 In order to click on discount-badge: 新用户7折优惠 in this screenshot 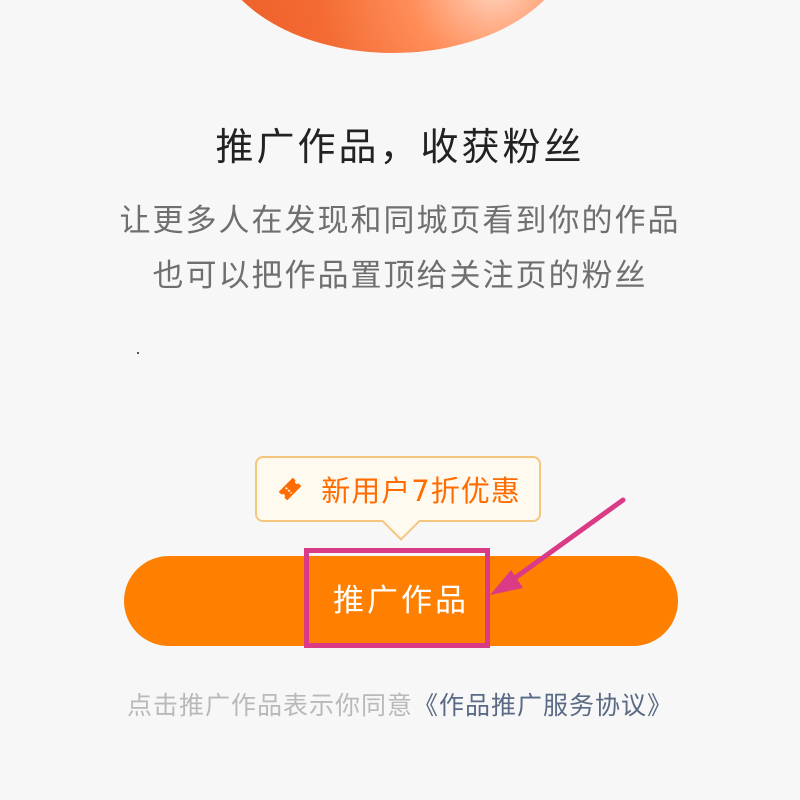, I will do `click(398, 489)`.